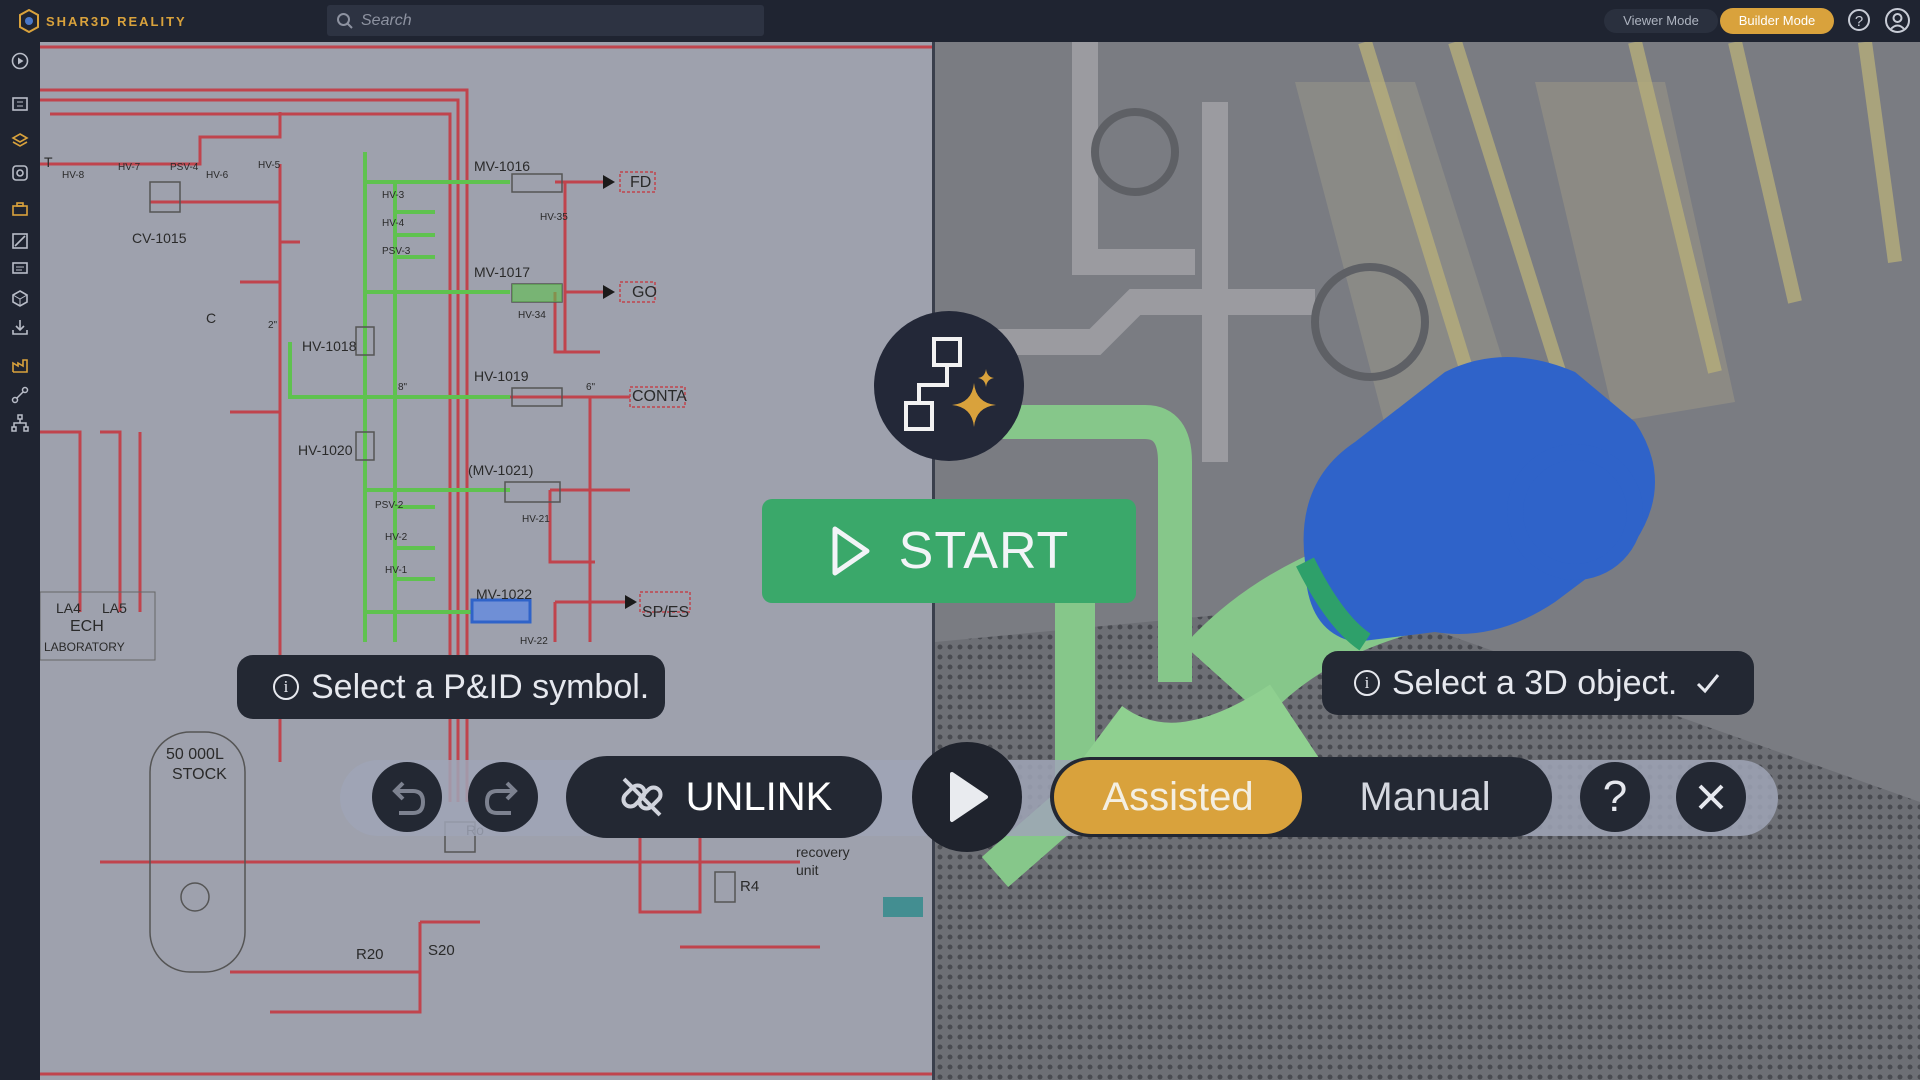 The height and width of the screenshot is (1080, 1920). What do you see at coordinates (1425, 797) in the screenshot?
I see `manual-mode-option: Manual` at bounding box center [1425, 797].